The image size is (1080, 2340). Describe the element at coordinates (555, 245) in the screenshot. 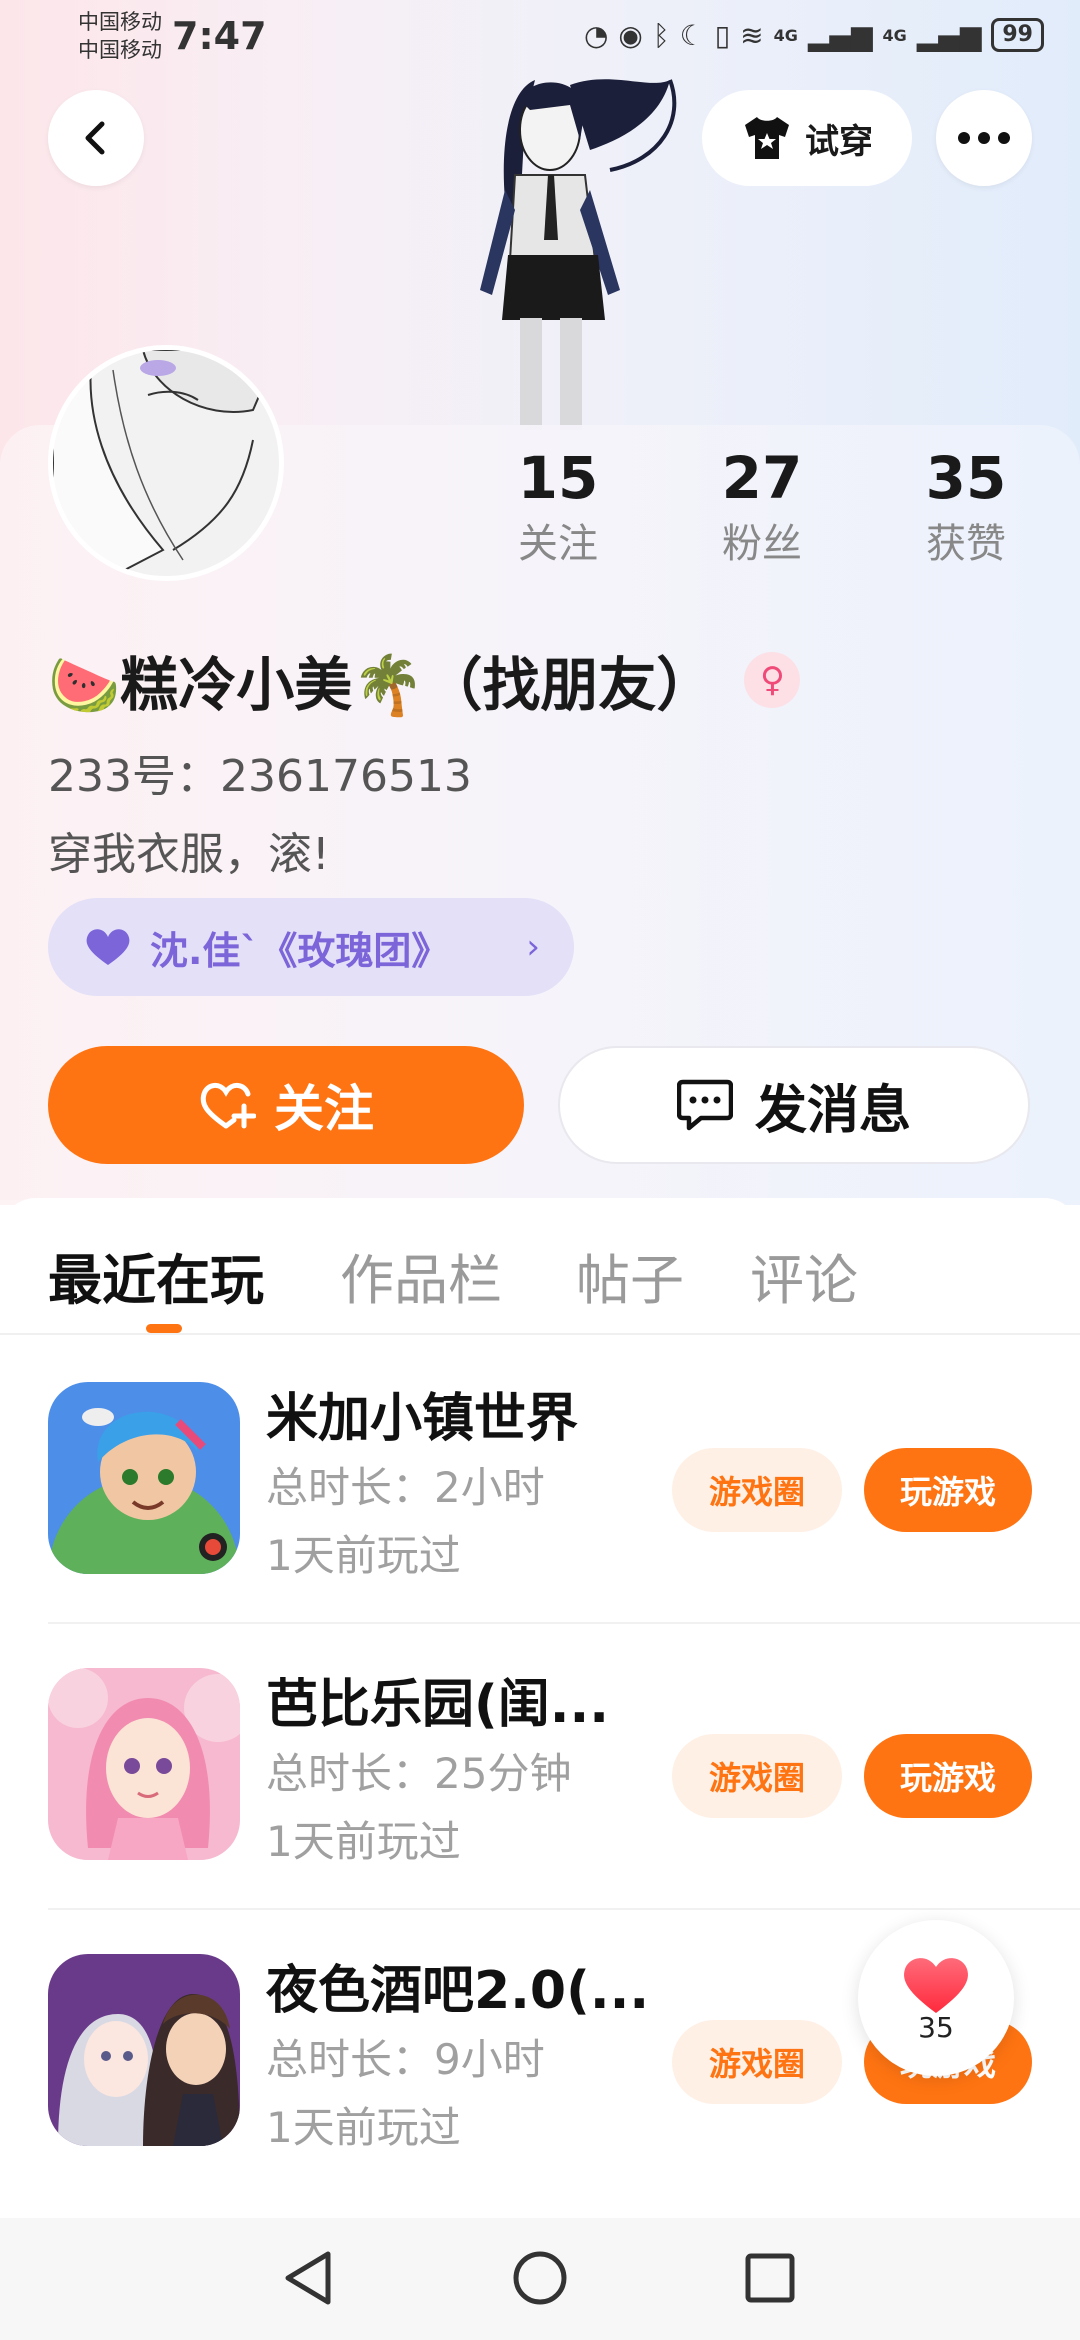

I see `character-3d-avatar` at that location.